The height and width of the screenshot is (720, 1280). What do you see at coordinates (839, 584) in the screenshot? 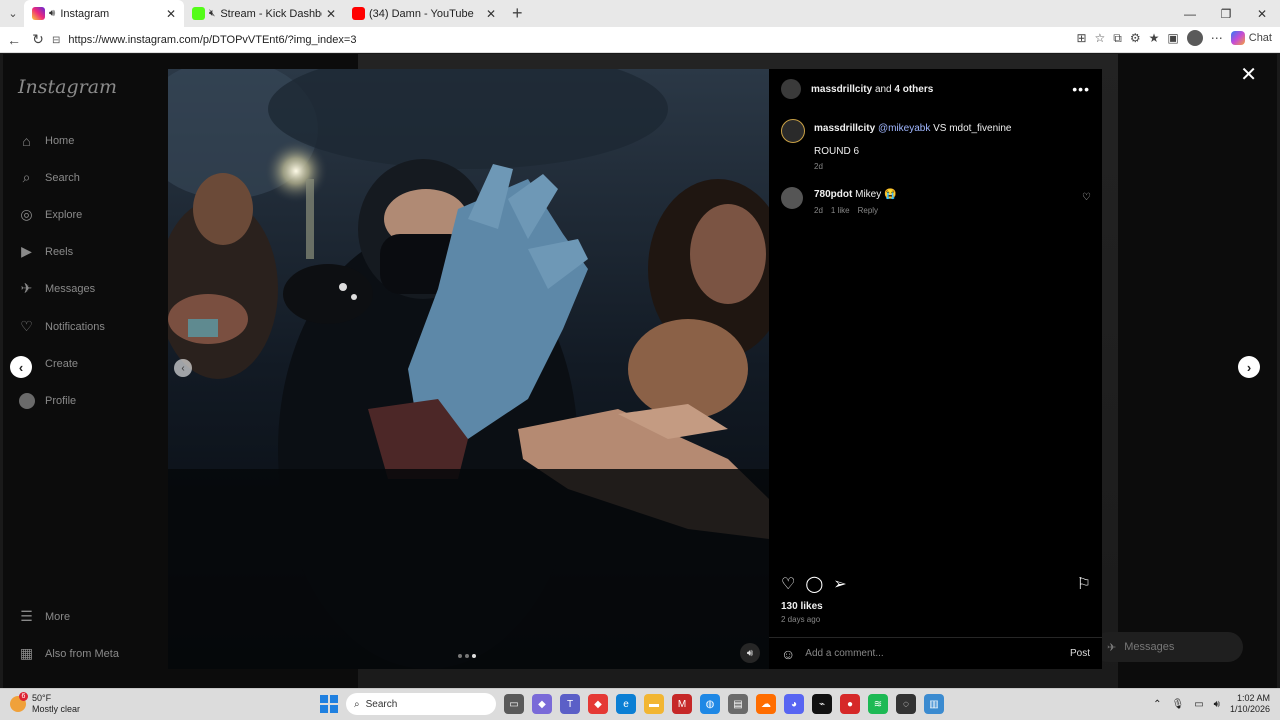
I see `share-send-icon: ➢` at bounding box center [839, 584].